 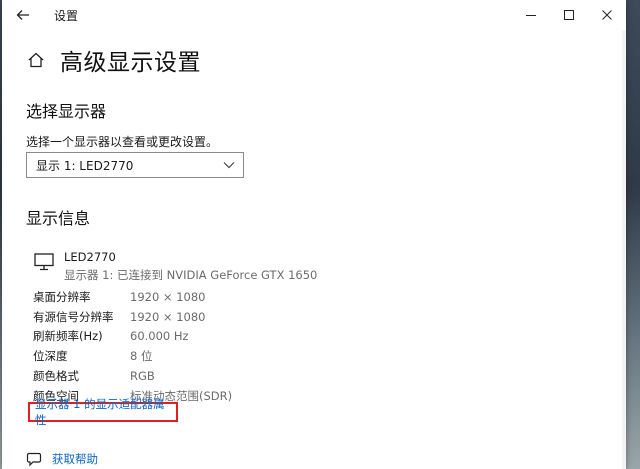 What do you see at coordinates (229, 165) in the screenshot?
I see `chevron-down-icon` at bounding box center [229, 165].